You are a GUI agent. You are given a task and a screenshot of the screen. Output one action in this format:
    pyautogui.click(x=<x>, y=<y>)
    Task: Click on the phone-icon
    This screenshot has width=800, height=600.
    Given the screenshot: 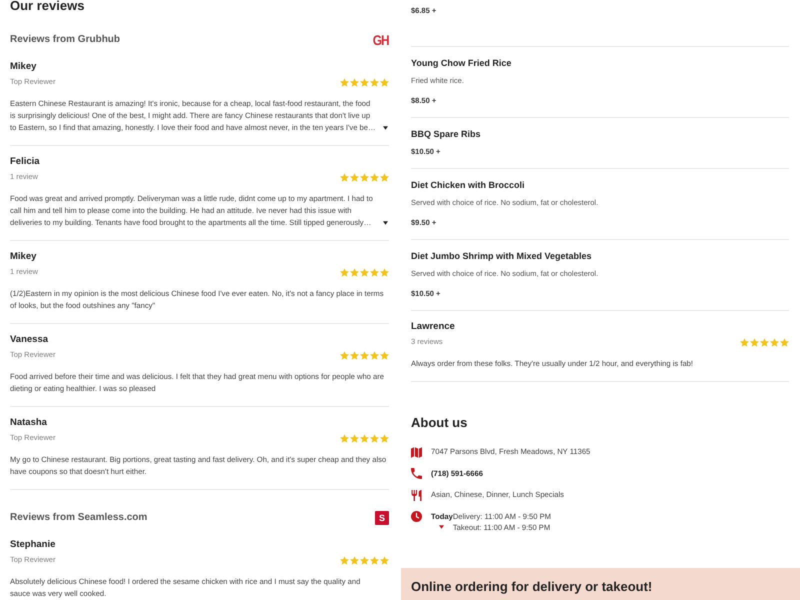 What is the action you would take?
    pyautogui.click(x=416, y=473)
    